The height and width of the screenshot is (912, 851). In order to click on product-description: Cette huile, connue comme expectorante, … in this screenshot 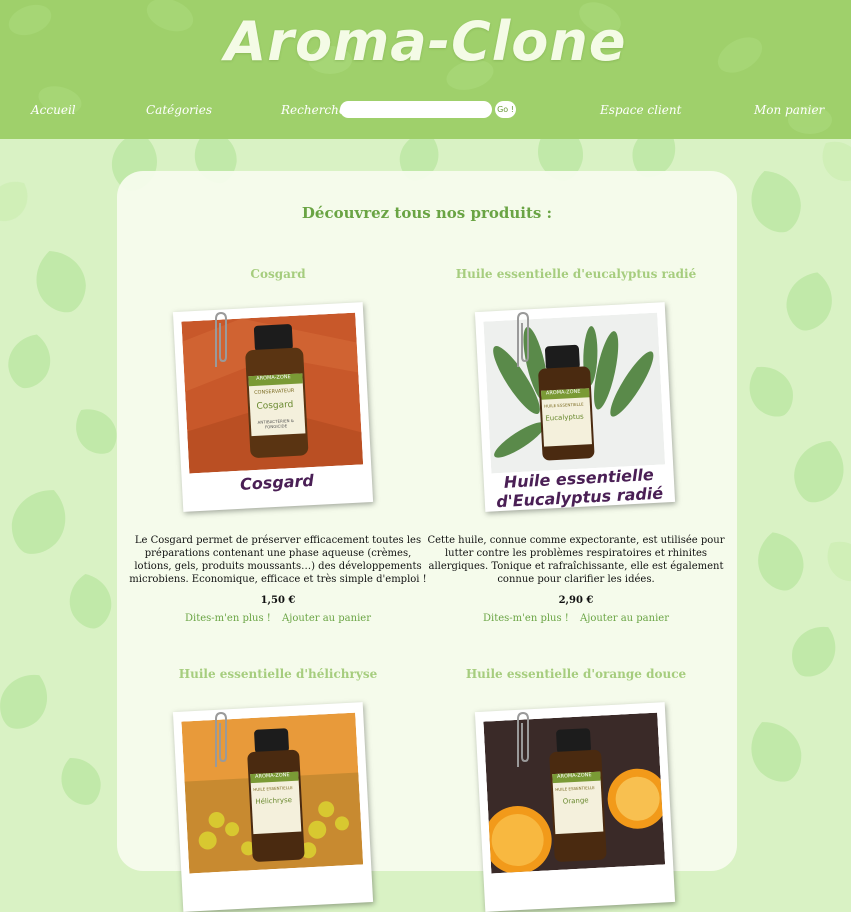, I will do `click(576, 560)`.